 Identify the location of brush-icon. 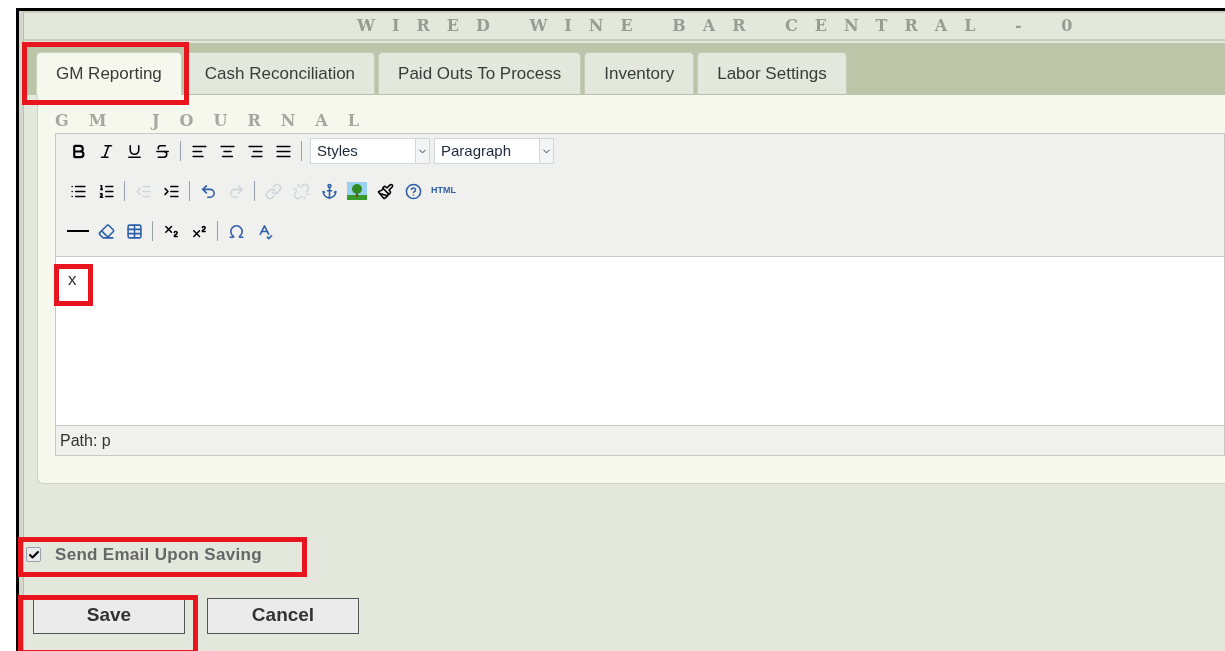
(385, 191).